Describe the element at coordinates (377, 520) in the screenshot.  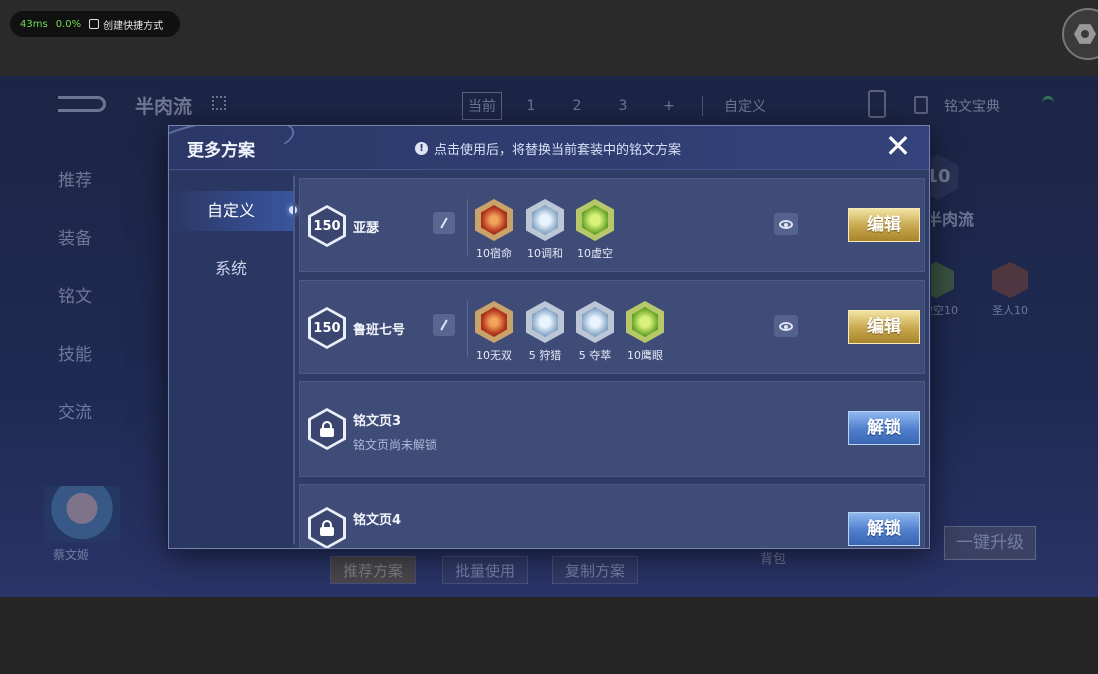
I see `plan-name: 铭文页4` at that location.